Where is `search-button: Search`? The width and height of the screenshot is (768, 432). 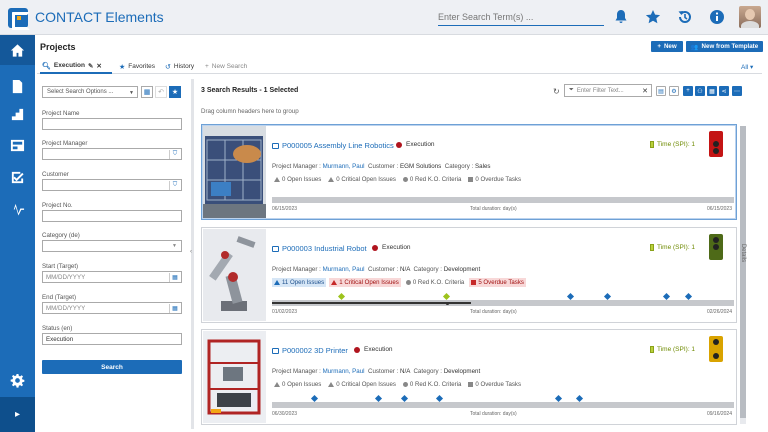
search-button: Search is located at coordinates (112, 367).